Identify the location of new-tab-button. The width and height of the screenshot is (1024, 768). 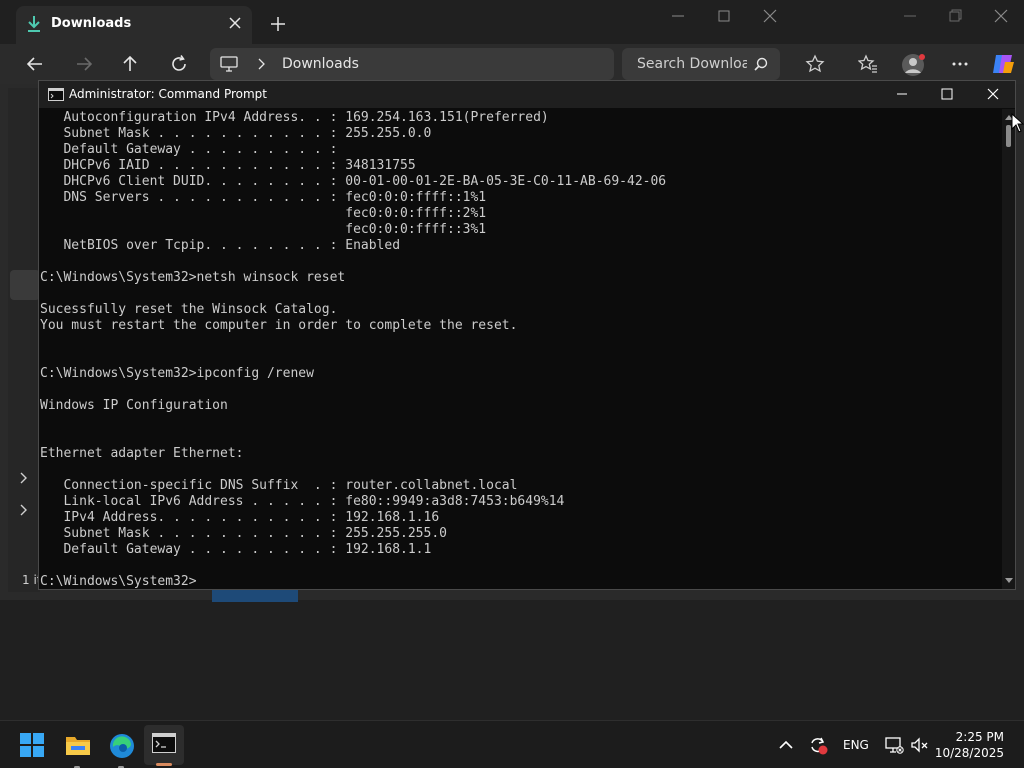
(278, 24).